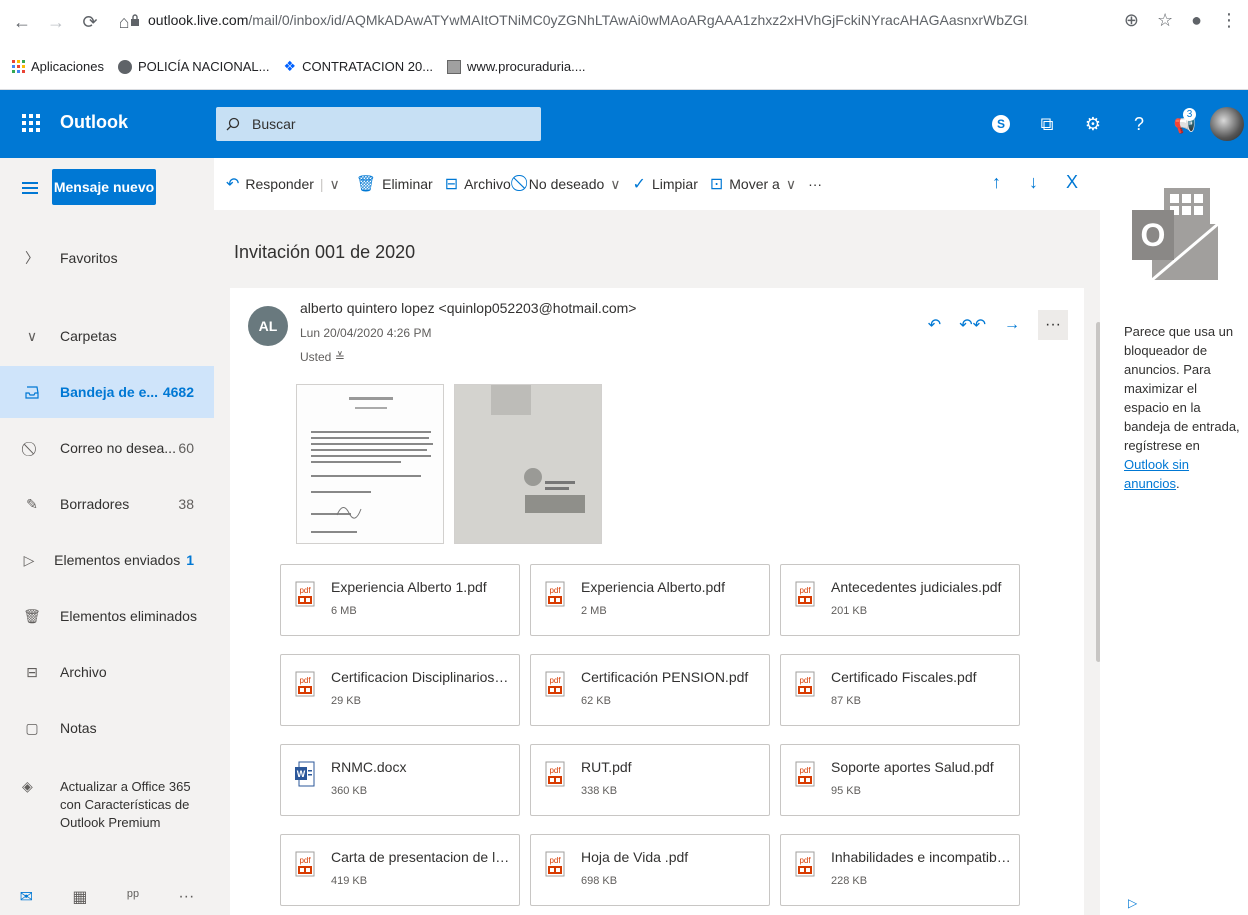 The height and width of the screenshot is (915, 1248). I want to click on folders-toggle: ∨ Carpetas, so click(107, 336).